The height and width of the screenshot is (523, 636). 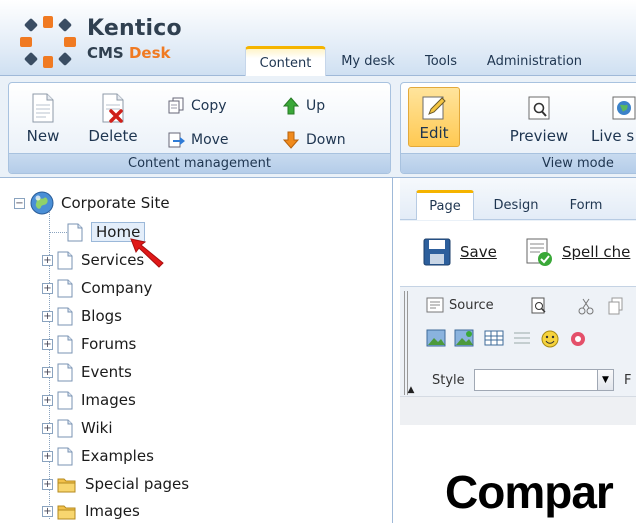 I want to click on arrow-down-icon, so click(x=291, y=140).